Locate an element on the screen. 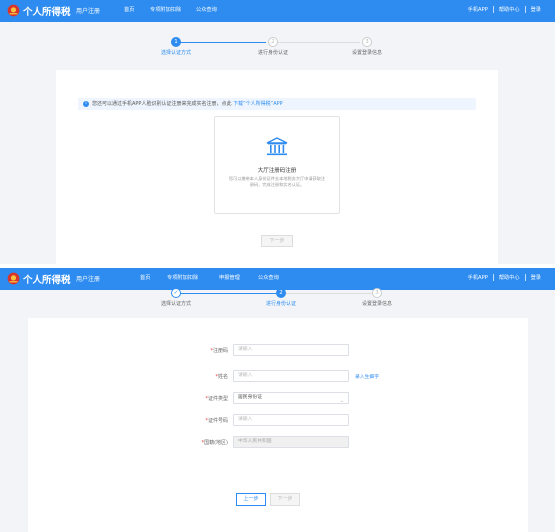 This screenshot has width=555, height=532. rare-character-link: 录入生僻字 is located at coordinates (367, 376).